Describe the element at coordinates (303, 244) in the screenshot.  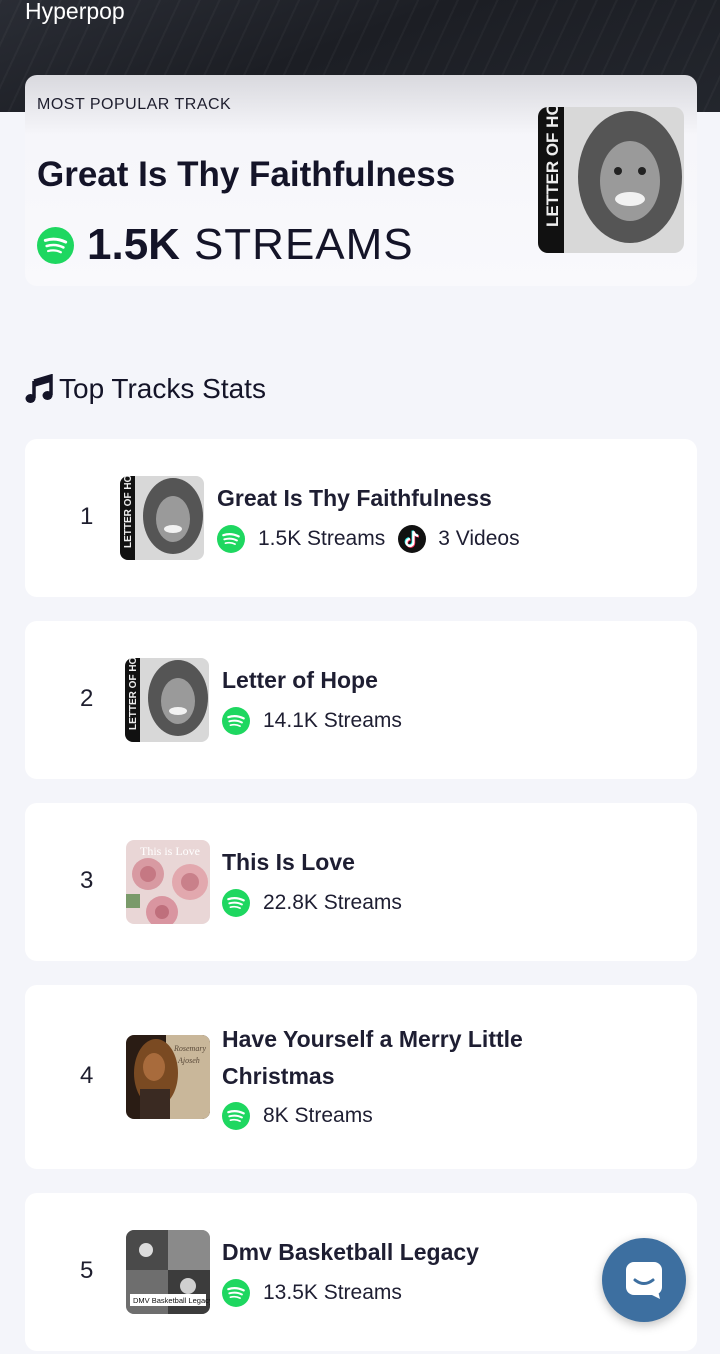
I see `most-popular-streams-label: STREAMS` at that location.